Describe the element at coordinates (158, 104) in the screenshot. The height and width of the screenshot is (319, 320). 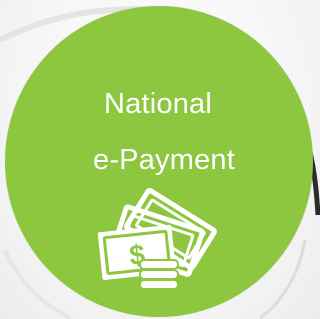
I see `badge-title-line-1: National` at that location.